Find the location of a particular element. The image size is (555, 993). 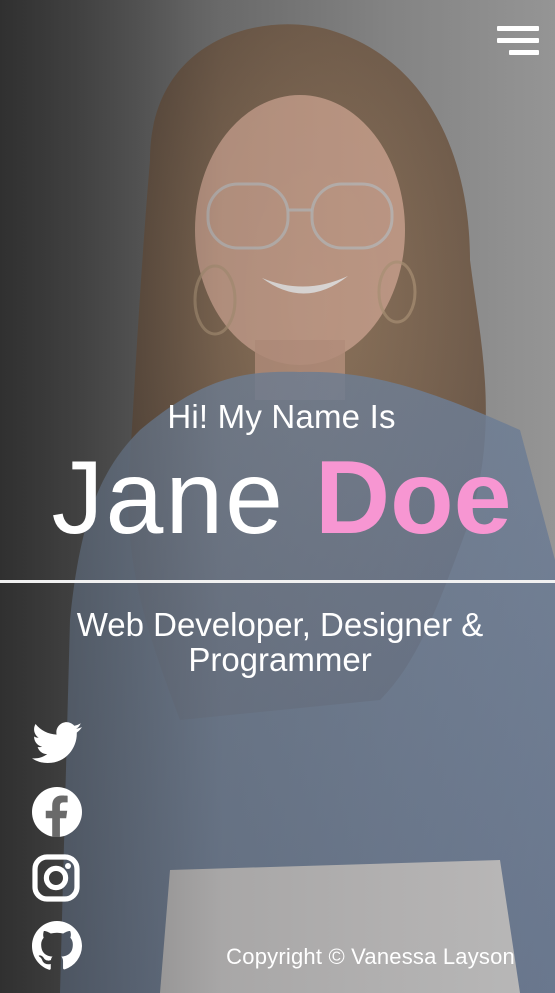

first-name: Jane is located at coordinates (168, 498).